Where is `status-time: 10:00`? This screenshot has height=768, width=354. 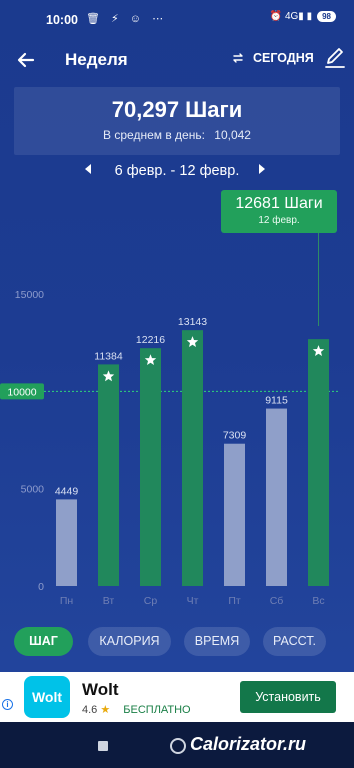
status-time: 10:00 is located at coordinates (62, 20).